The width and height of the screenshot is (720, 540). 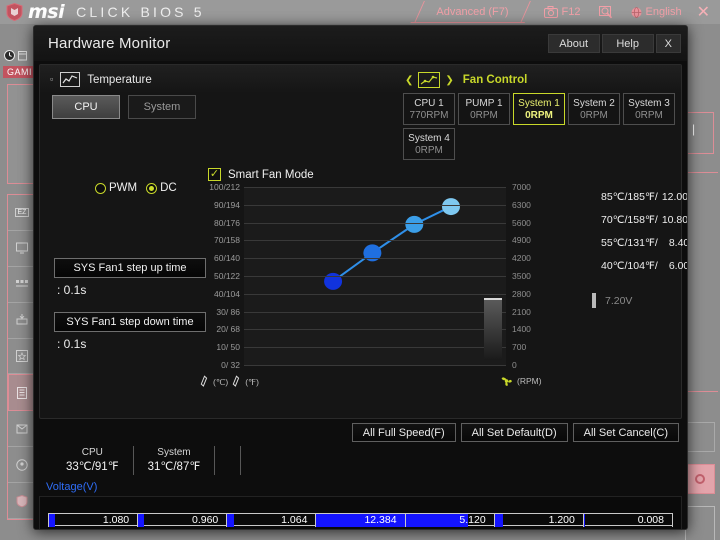 I want to click on sys-fan1-step-down-button: SYS Fan1 step down time, so click(x=130, y=322).